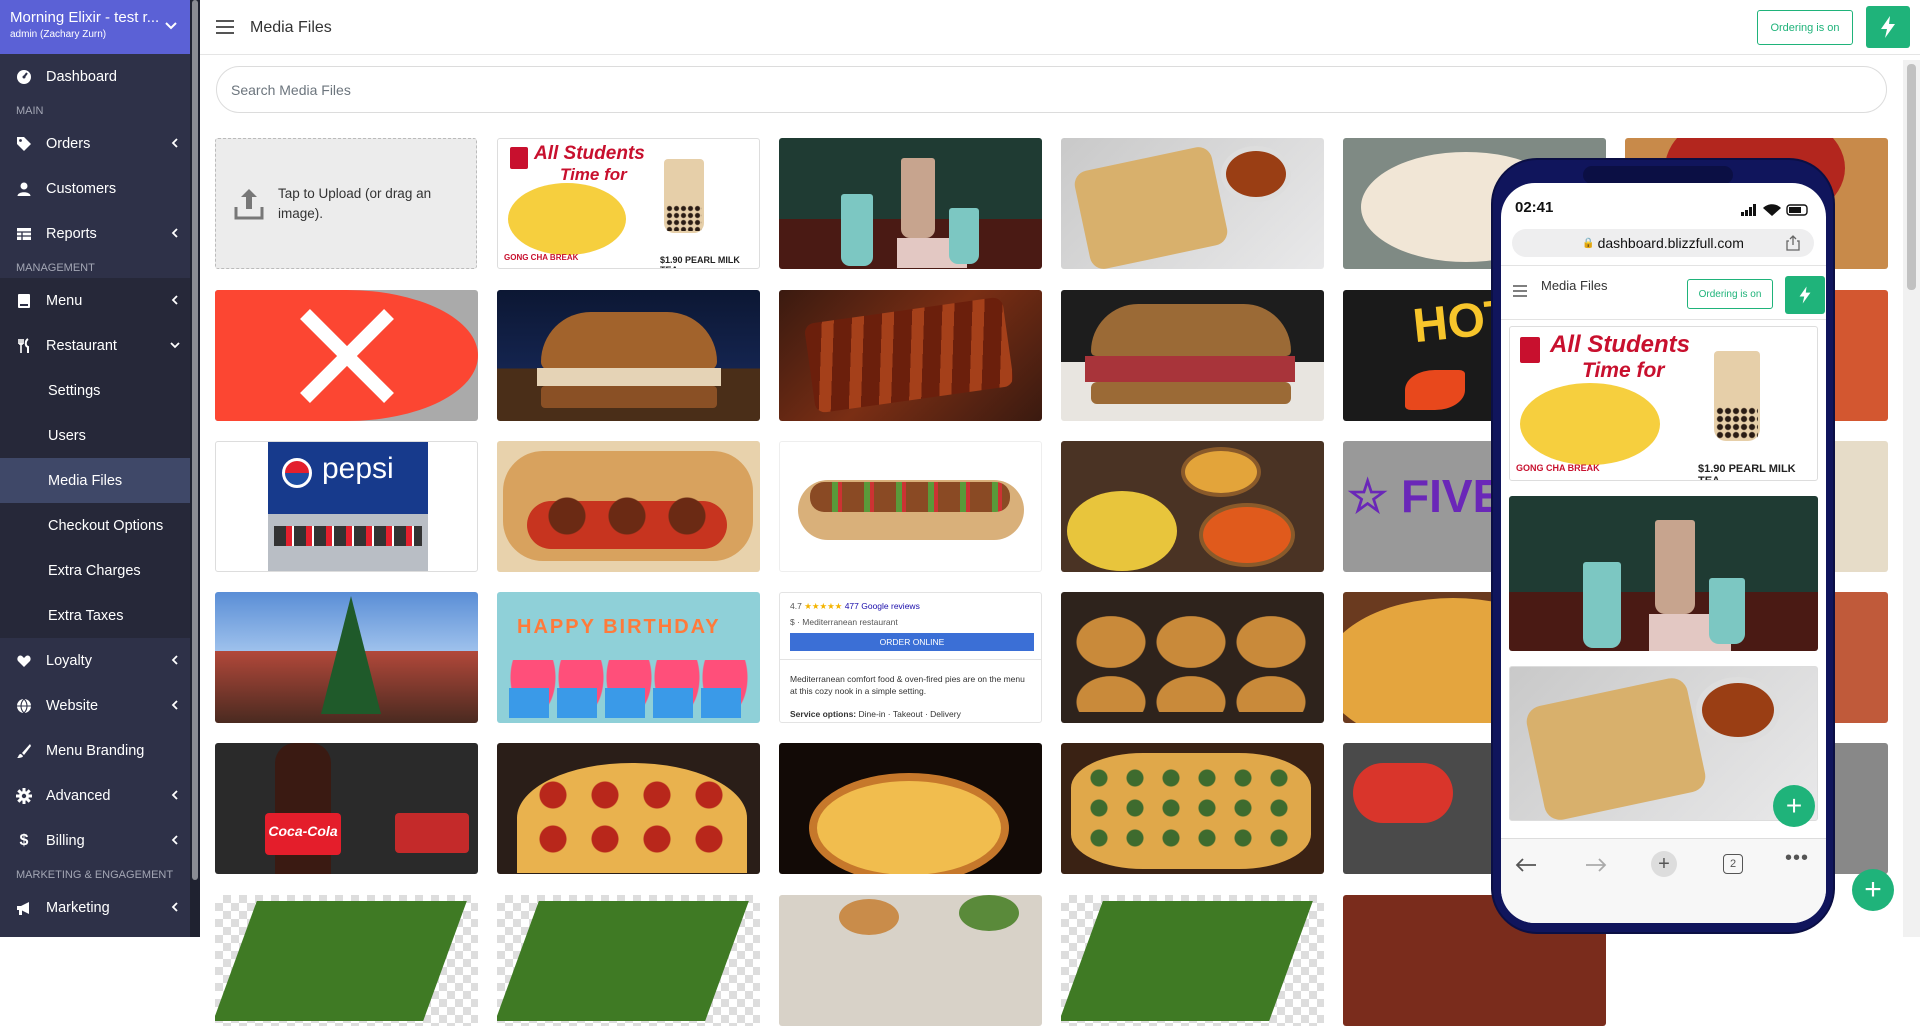 This screenshot has width=1920, height=1026. Describe the element at coordinates (1911, 177) in the screenshot. I see `main-scrollbar-thumb` at that location.